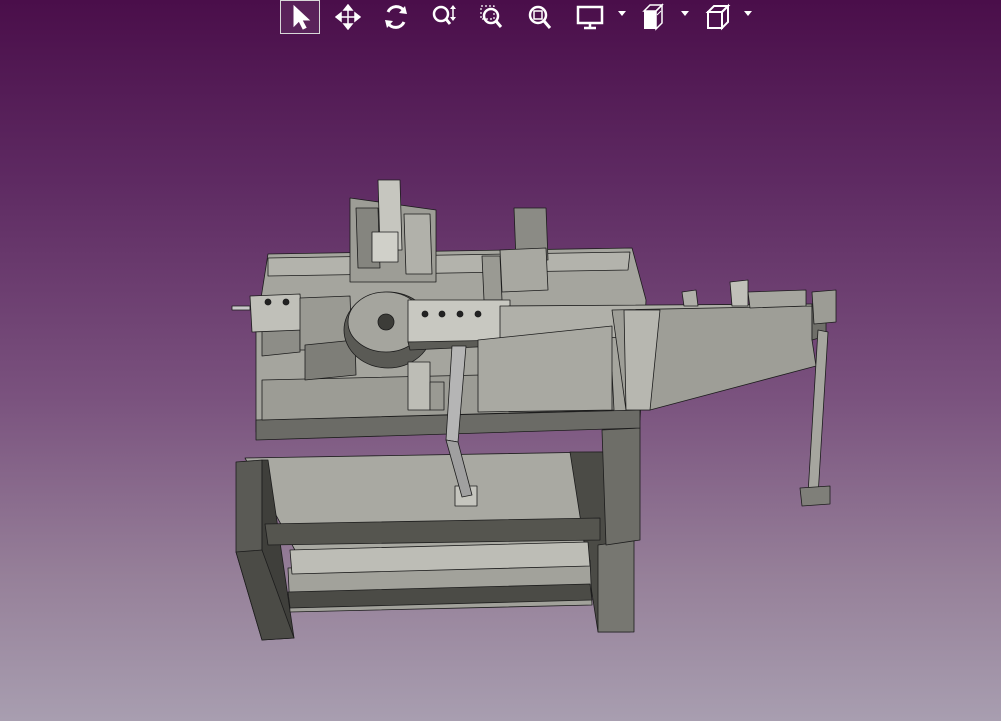 This screenshot has height=721, width=1001. I want to click on pan-move-icon, so click(348, 17).